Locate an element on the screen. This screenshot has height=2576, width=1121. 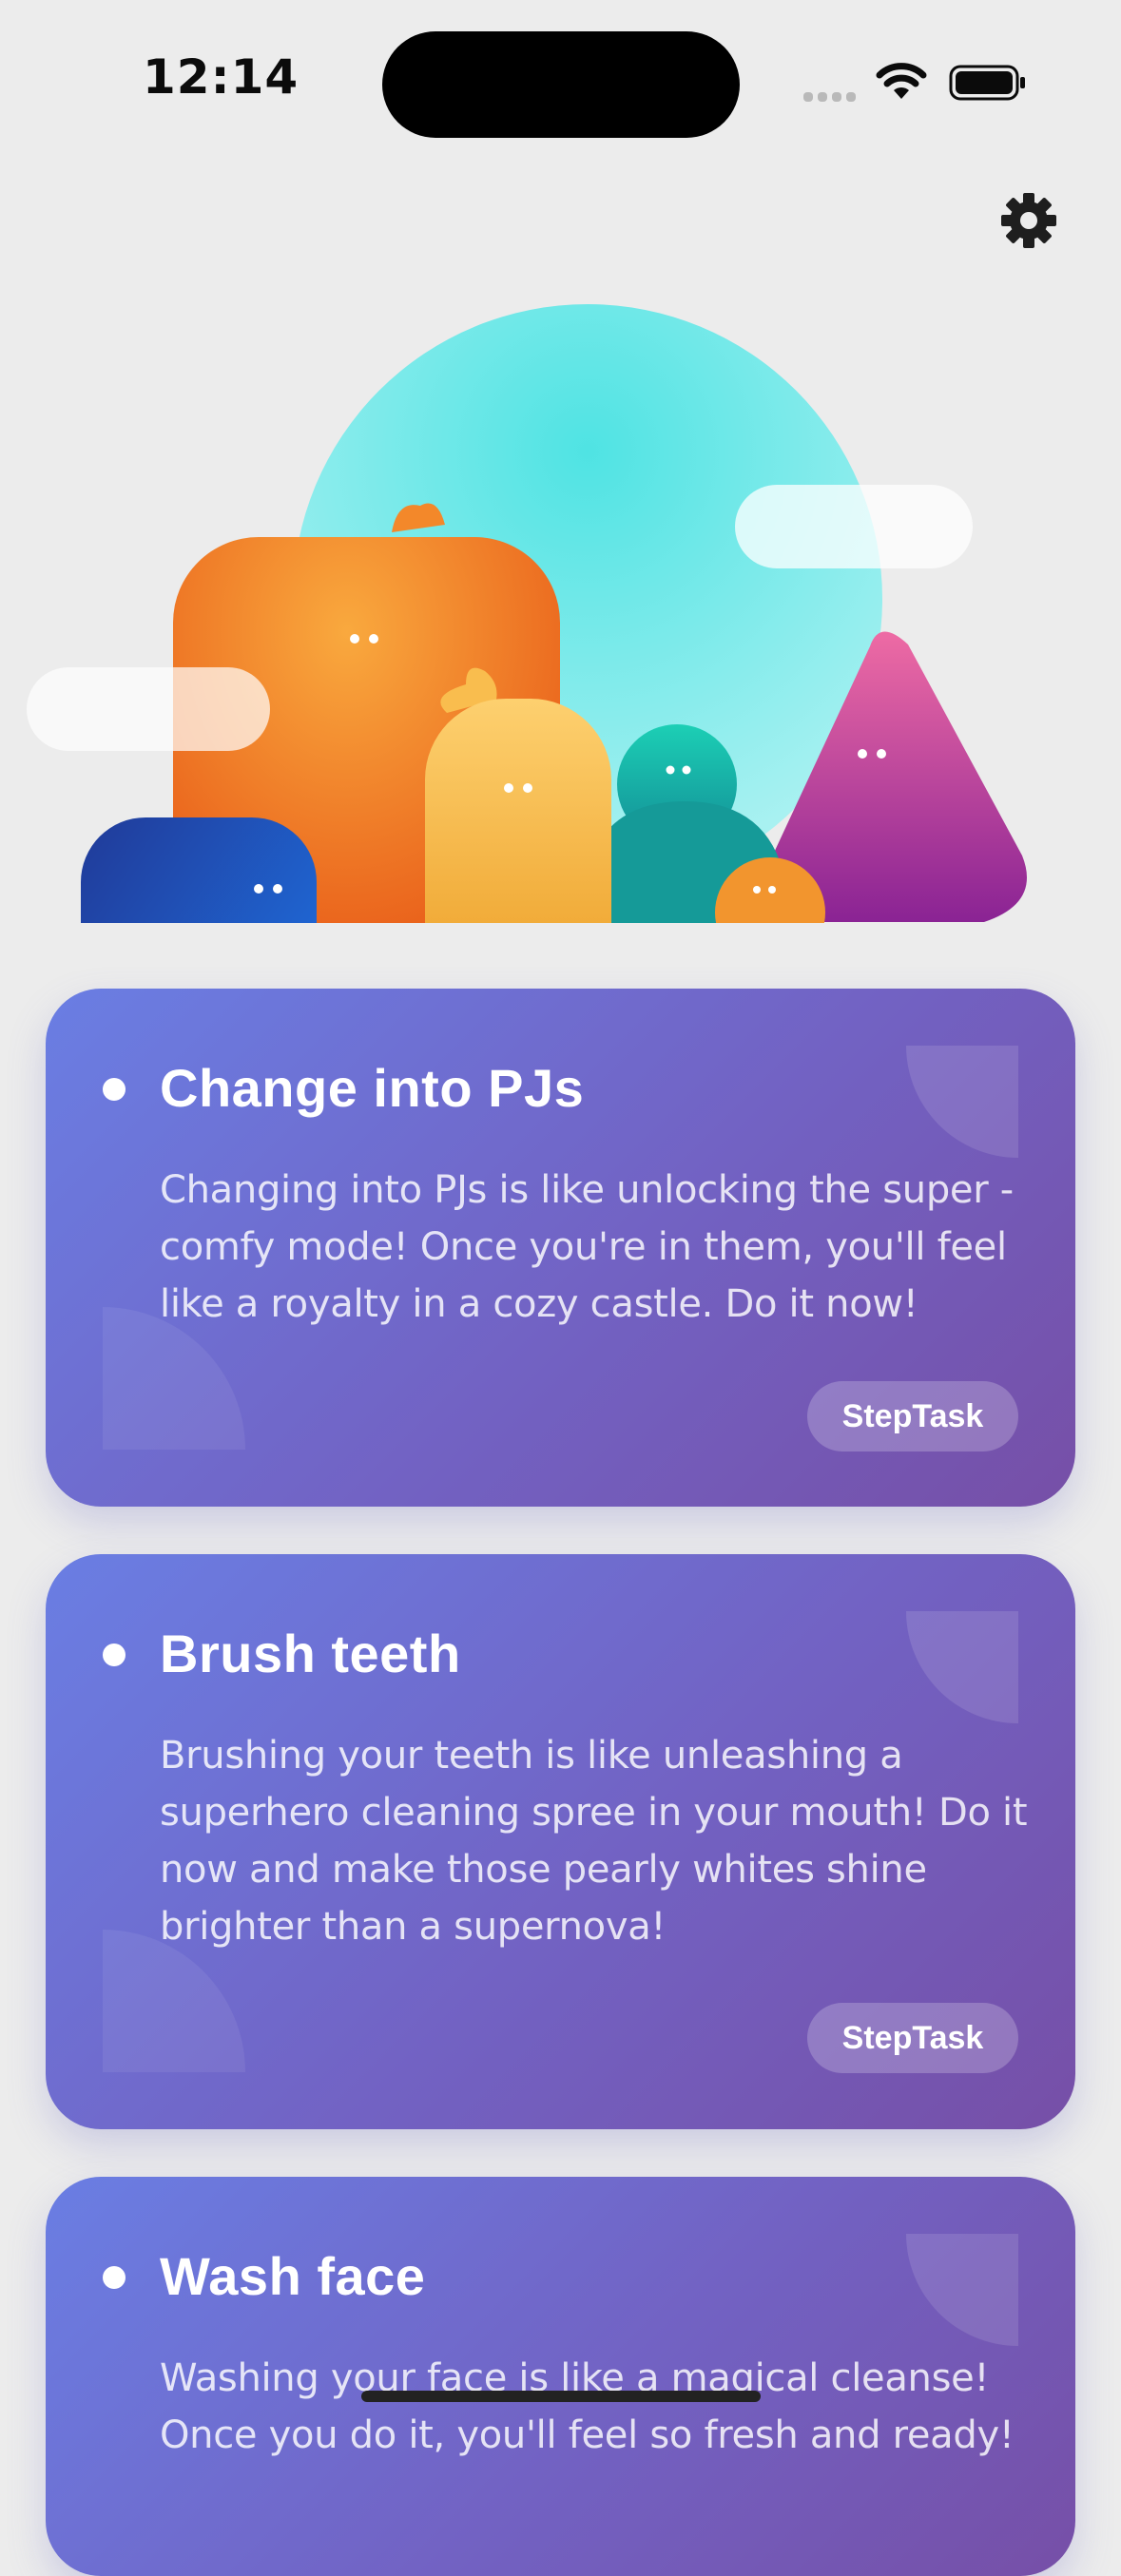
task-title: Change into PJs is located at coordinates (372, 1088).